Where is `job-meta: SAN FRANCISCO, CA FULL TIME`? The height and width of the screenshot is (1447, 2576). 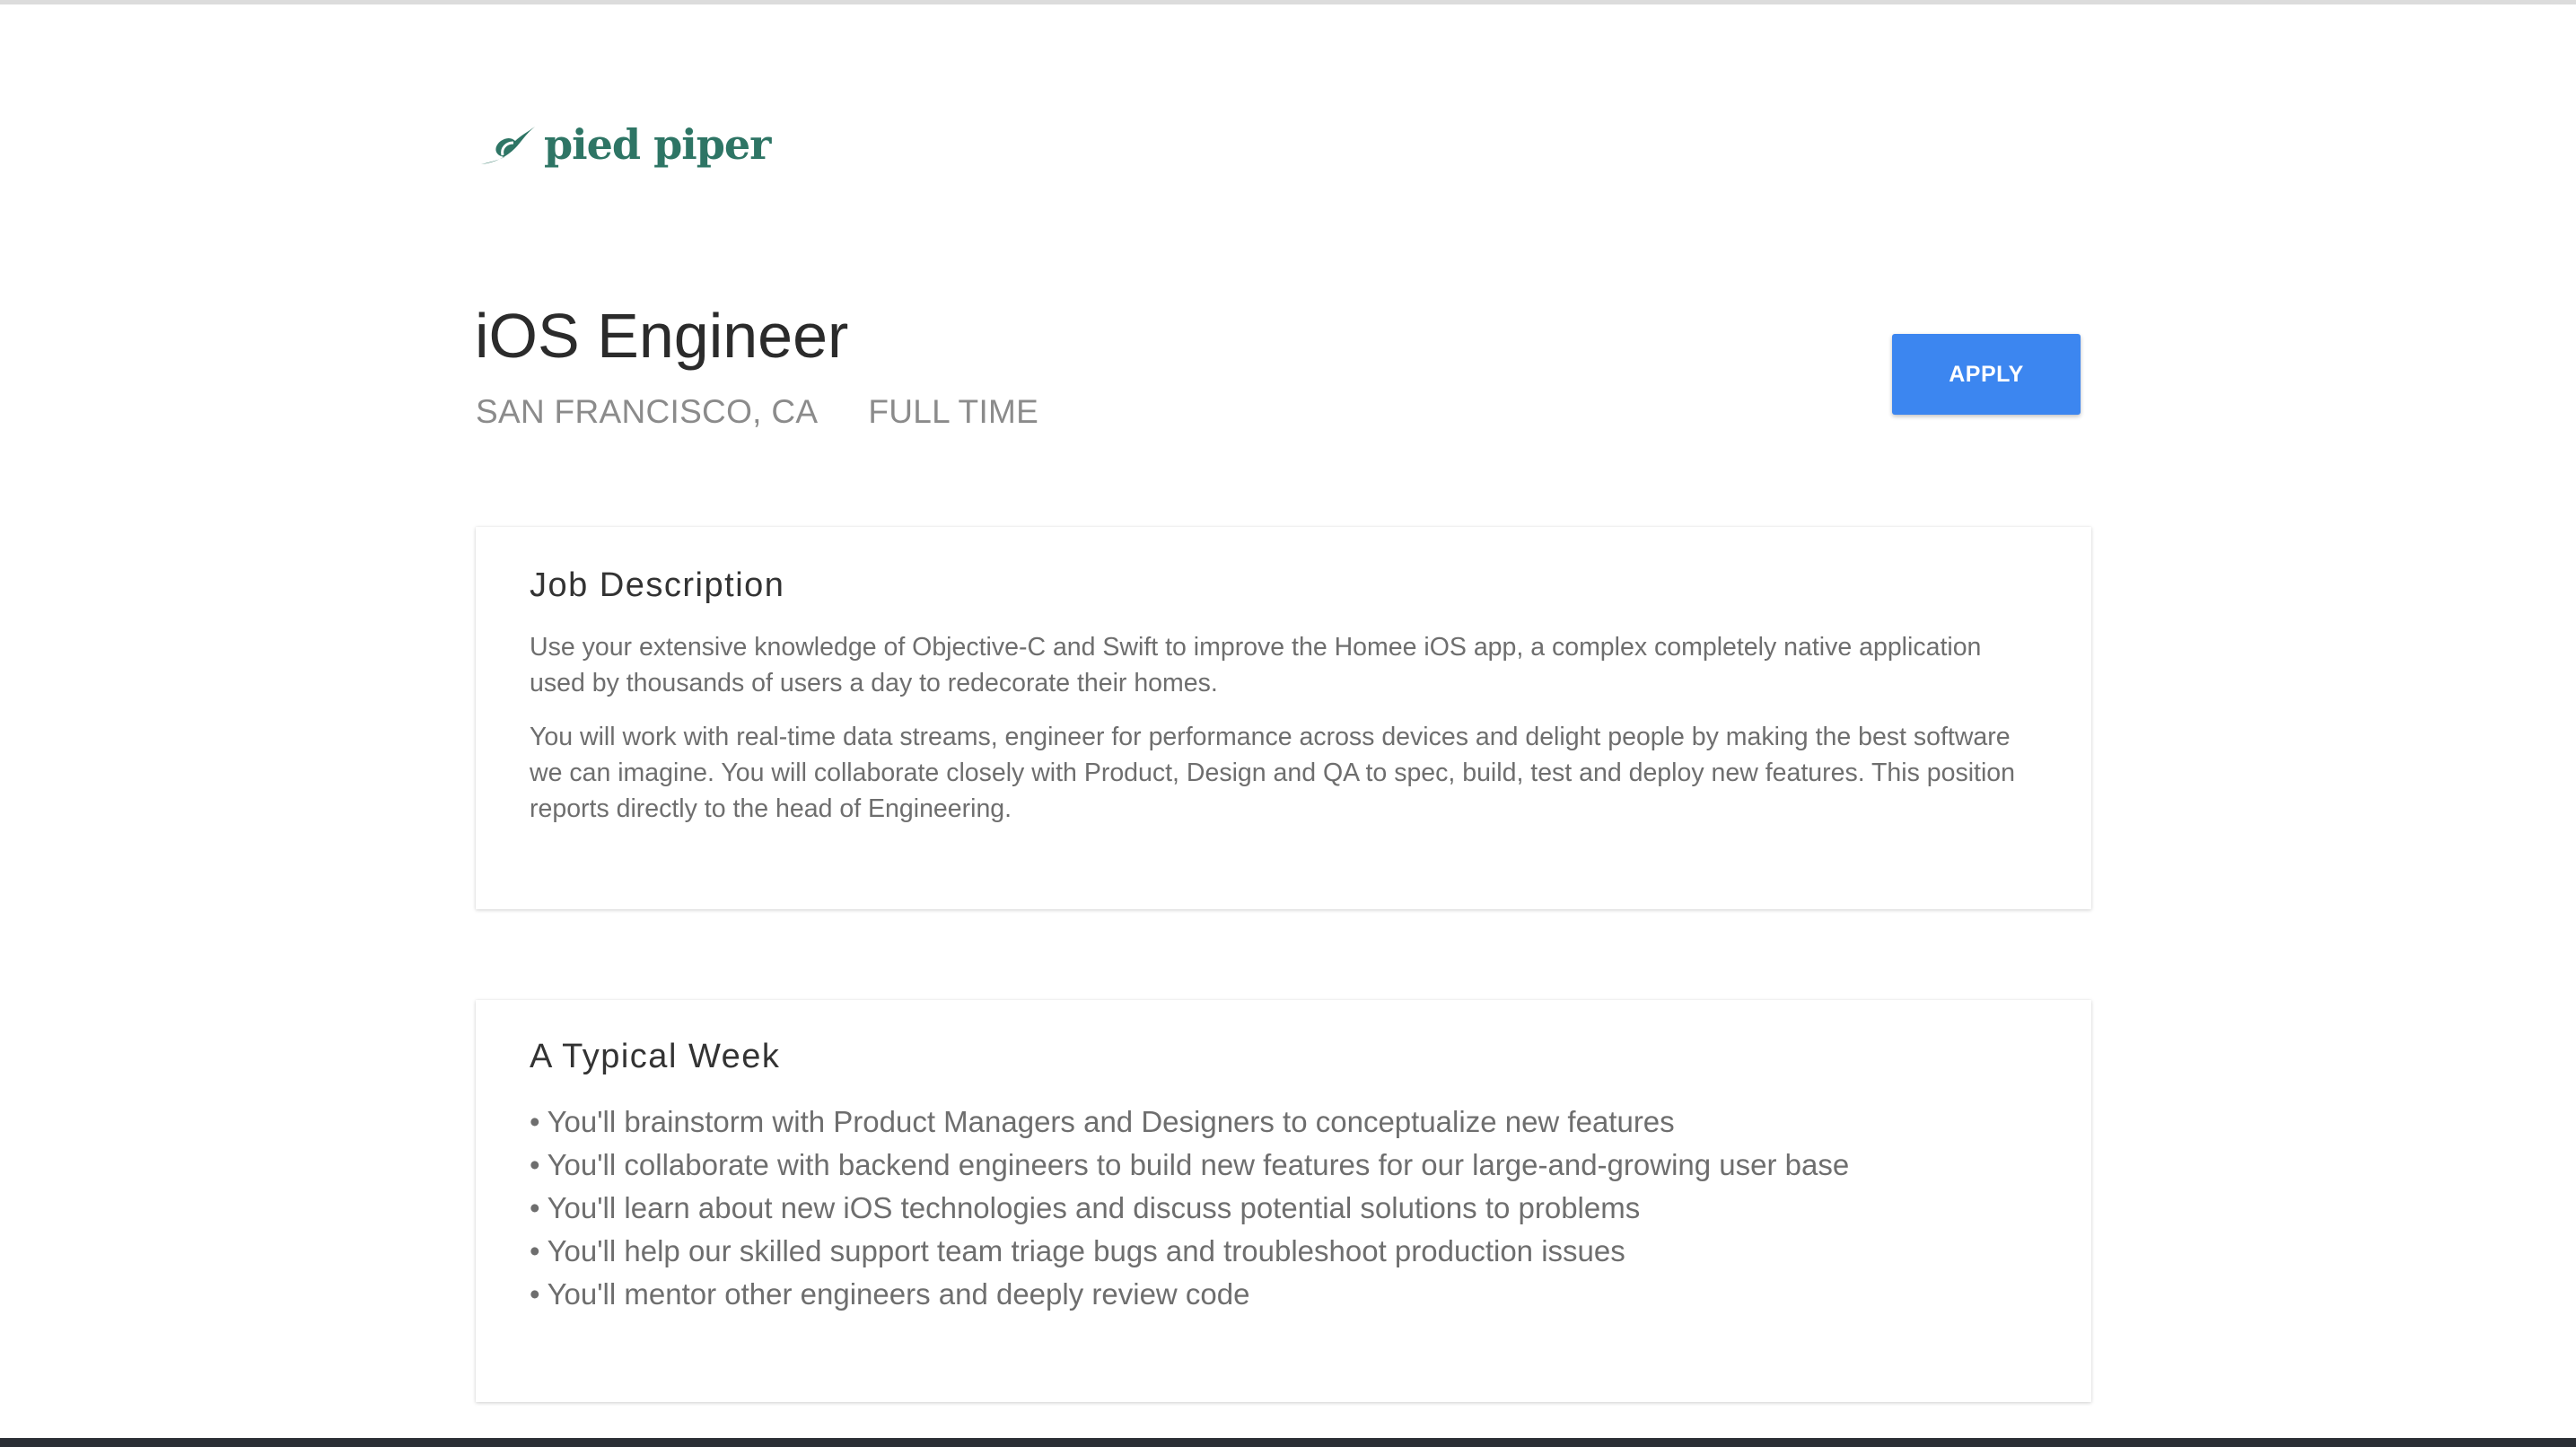
job-meta: SAN FRANCISCO, CA FULL TIME is located at coordinates (757, 412).